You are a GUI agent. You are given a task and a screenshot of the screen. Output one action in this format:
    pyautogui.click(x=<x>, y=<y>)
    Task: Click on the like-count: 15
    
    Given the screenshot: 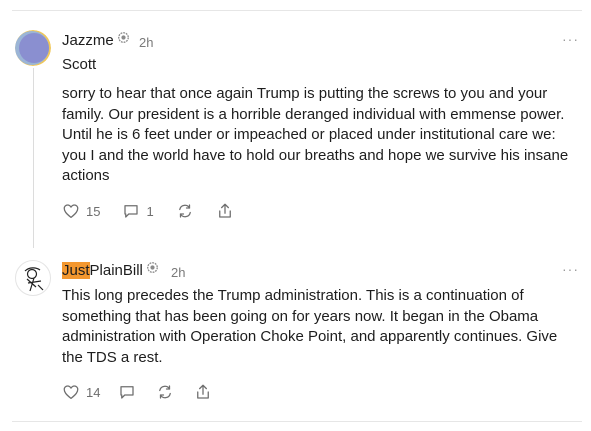 What is the action you would take?
    pyautogui.click(x=93, y=211)
    